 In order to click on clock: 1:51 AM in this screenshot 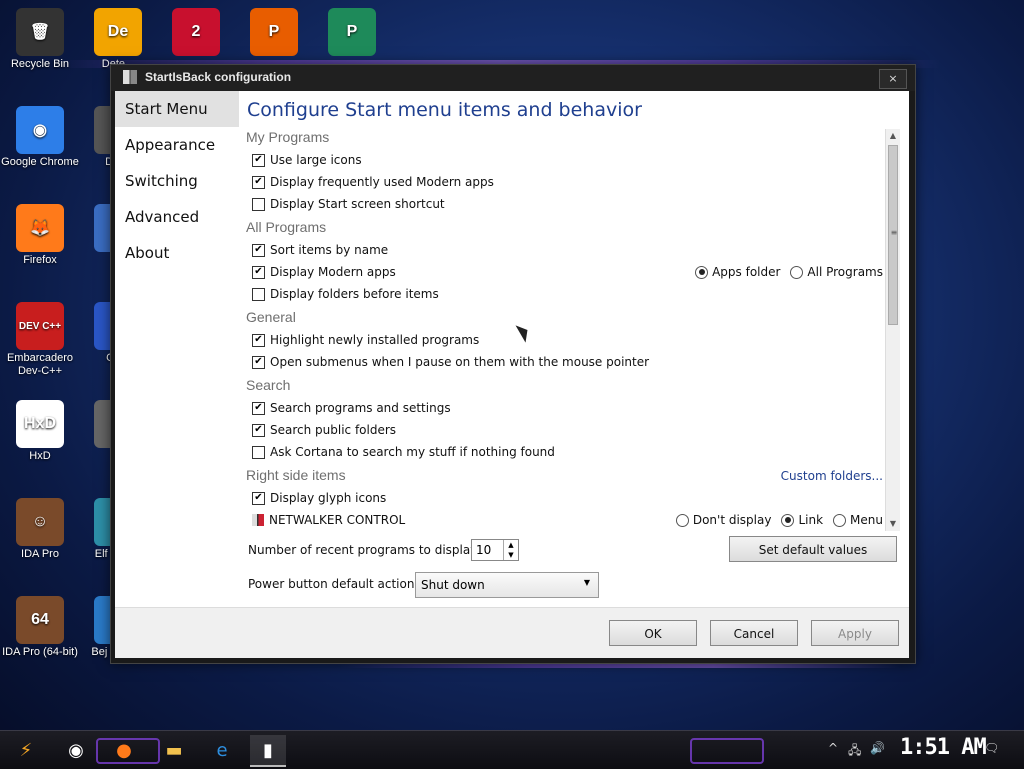, I will do `click(943, 747)`.